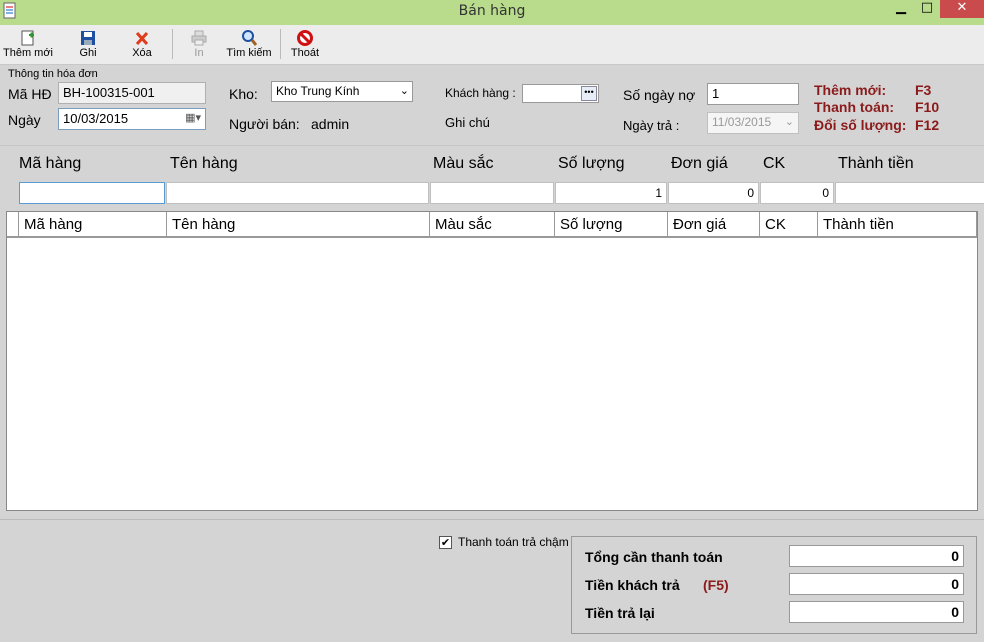 This screenshot has width=984, height=642. I want to click on total-due-label: Tổng cần thanh toán, so click(654, 557).